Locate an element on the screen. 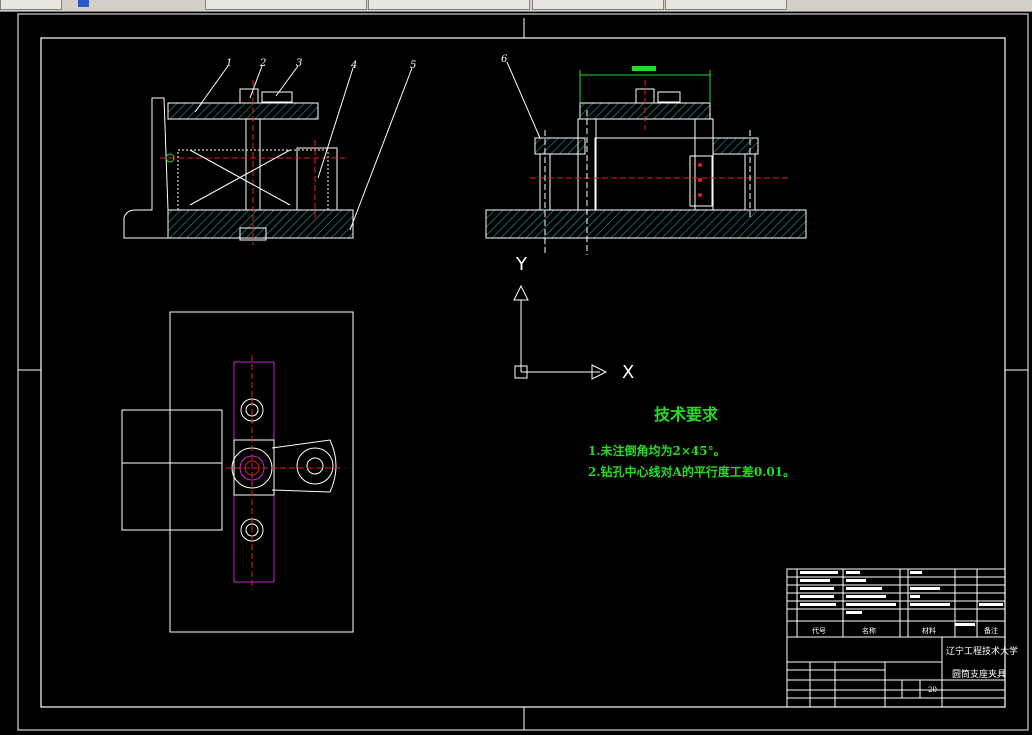 This screenshot has height=735, width=1032. drawing-name: 圆筒支座夹具 is located at coordinates (979, 674).